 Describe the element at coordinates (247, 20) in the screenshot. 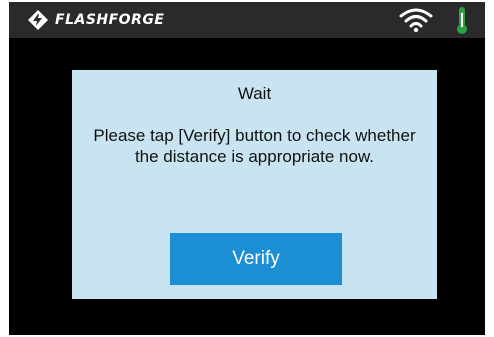

I see `status-bar: FLASHFORGE` at that location.